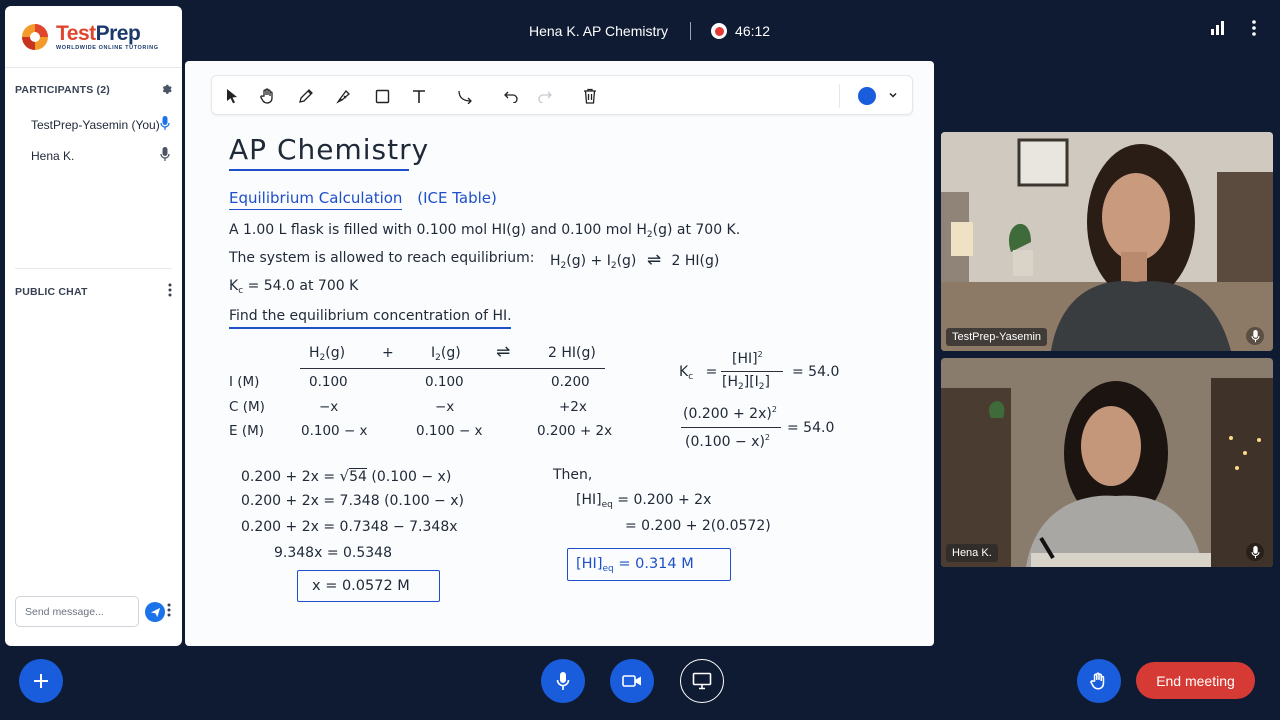  What do you see at coordinates (711, 372) in the screenshot?
I see `equals-sign: =` at bounding box center [711, 372].